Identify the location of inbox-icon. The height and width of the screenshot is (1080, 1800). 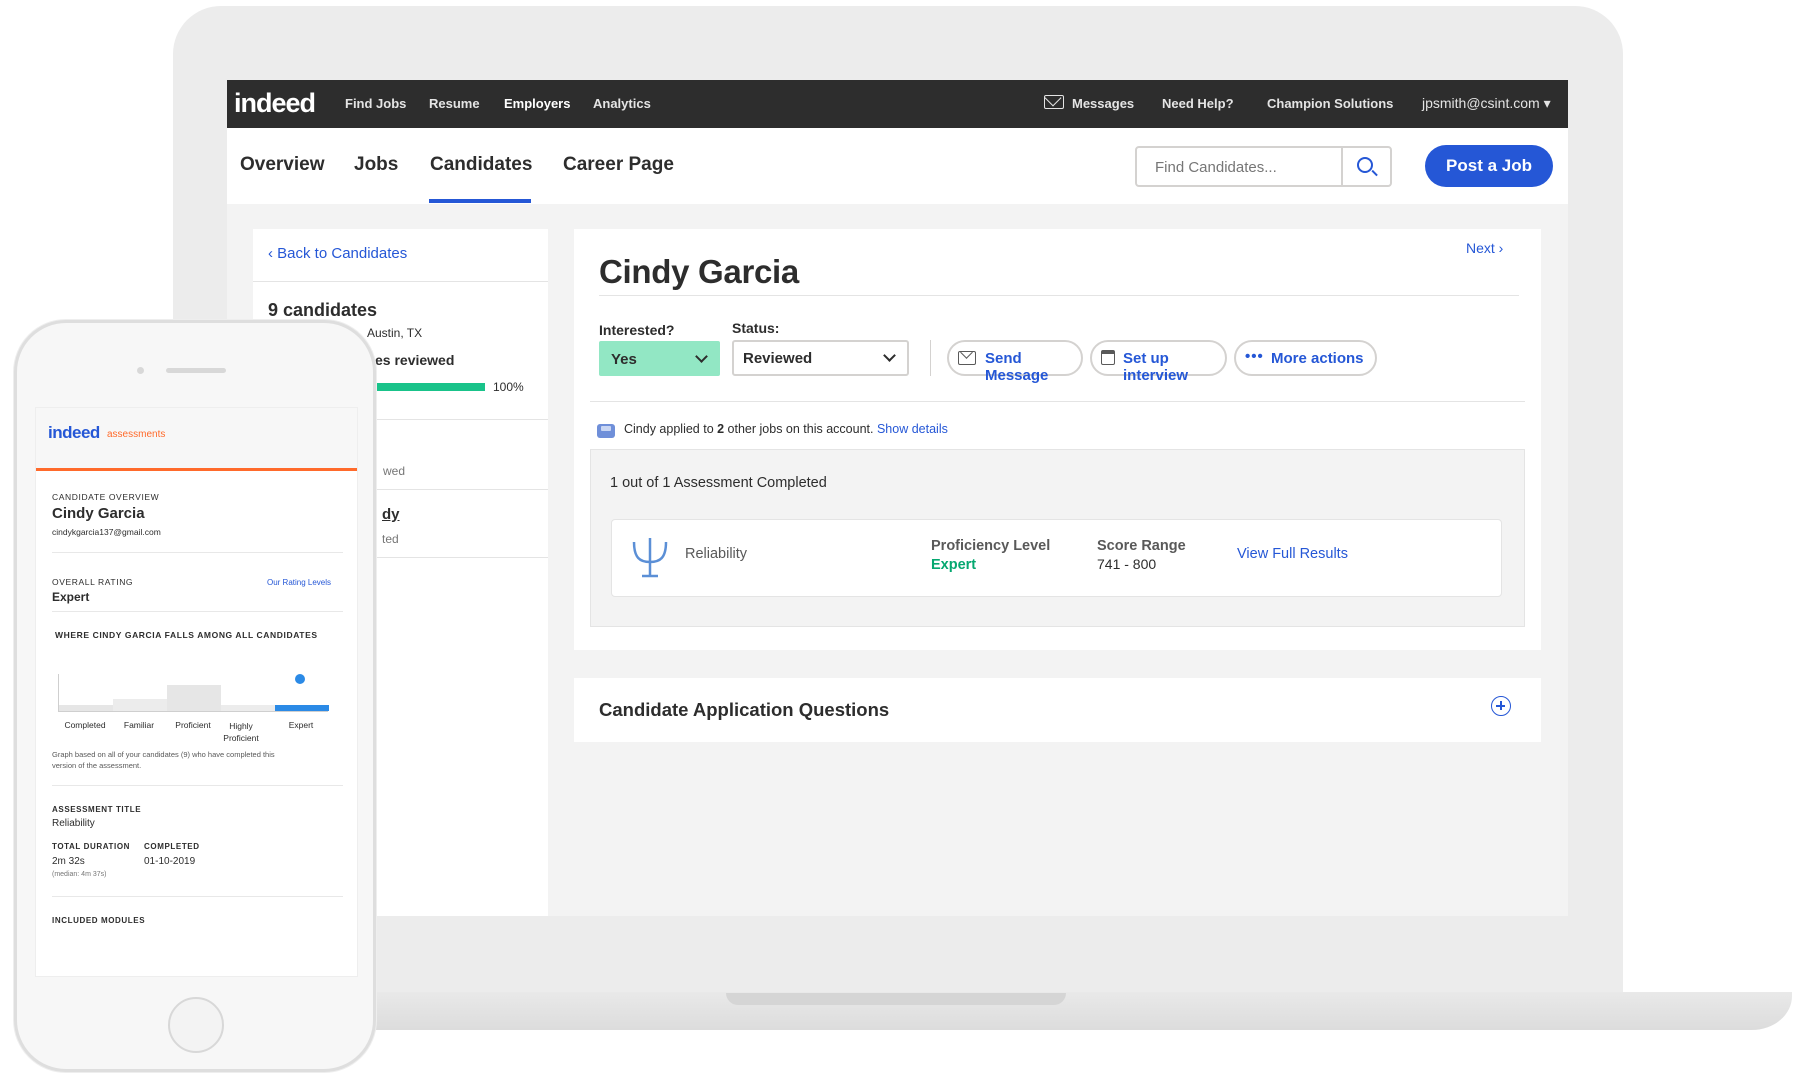
(606, 431).